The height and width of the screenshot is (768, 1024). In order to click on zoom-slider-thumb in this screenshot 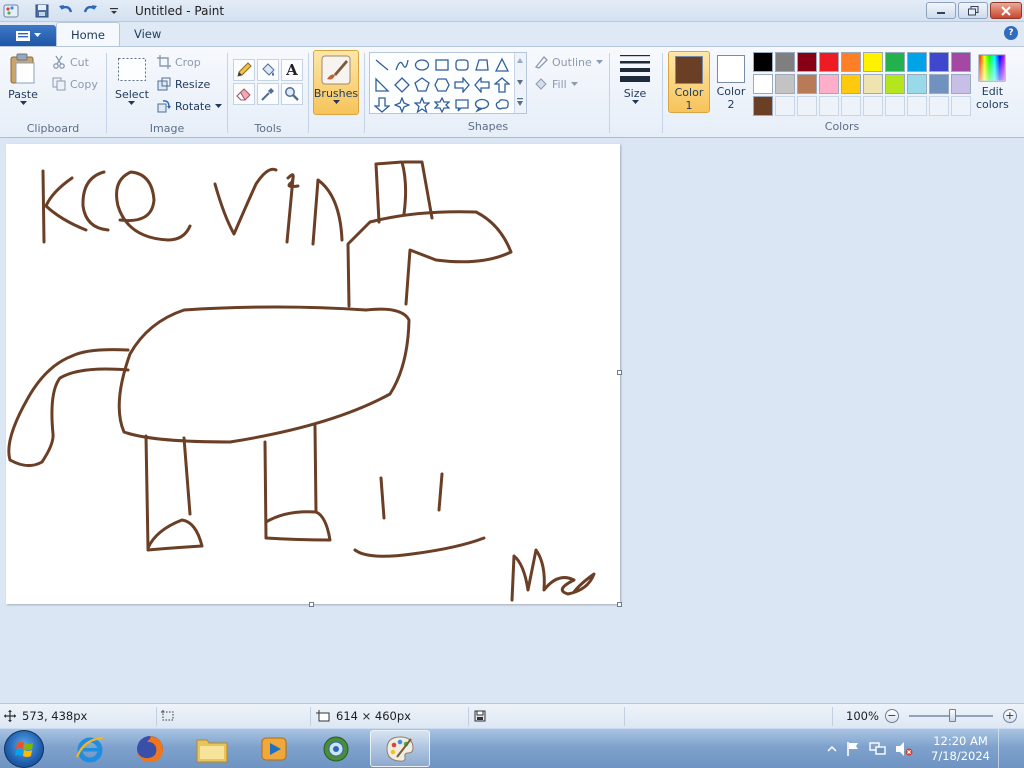, I will do `click(952, 715)`.